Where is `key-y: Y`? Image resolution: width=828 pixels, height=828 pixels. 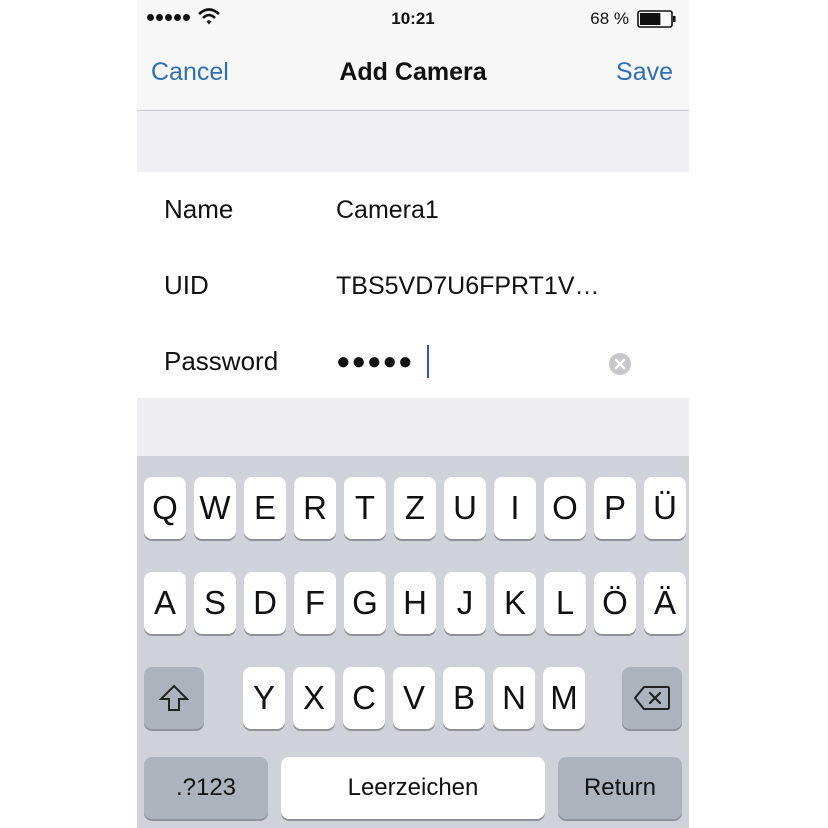
key-y: Y is located at coordinates (264, 698).